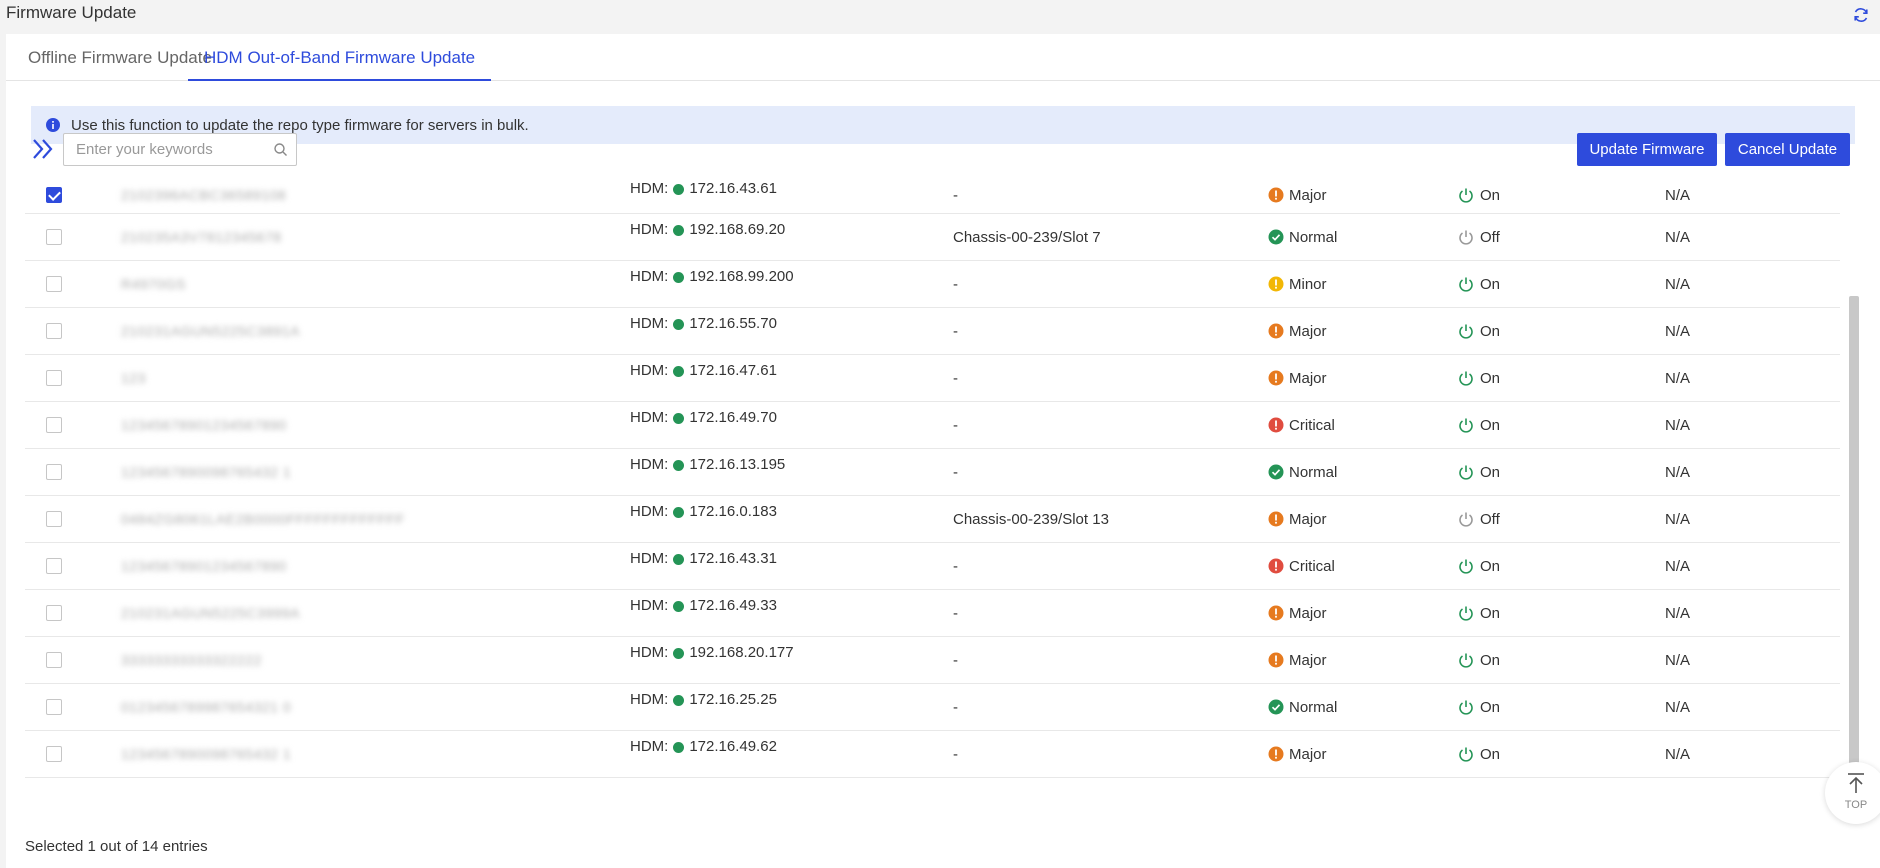 The height and width of the screenshot is (868, 1880). Describe the element at coordinates (733, 558) in the screenshot. I see `ip-address: 172.16.43.31` at that location.